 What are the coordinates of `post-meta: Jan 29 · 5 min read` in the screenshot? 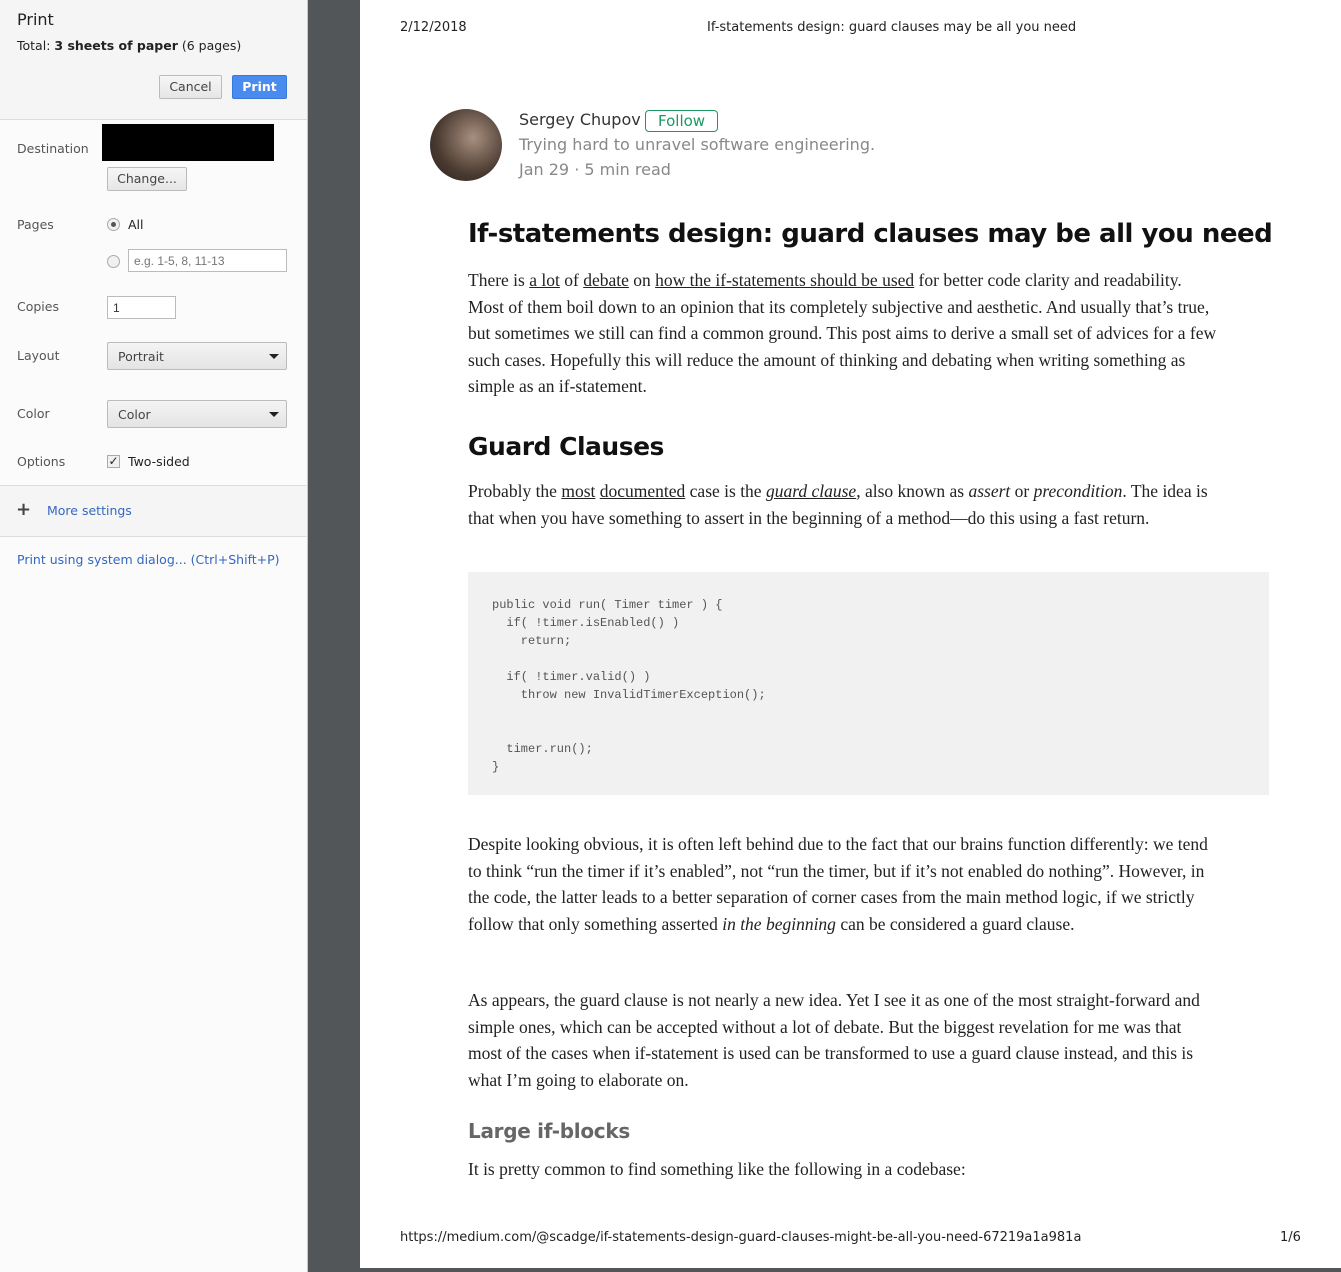 It's located at (595, 169).